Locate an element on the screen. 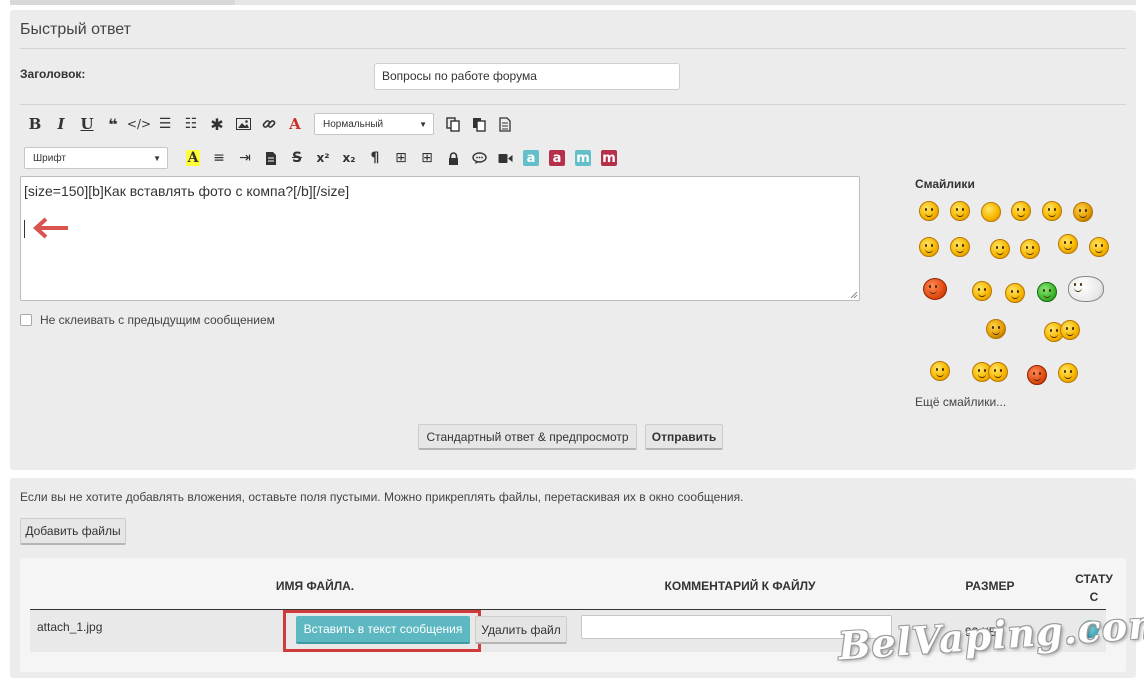 This screenshot has height=690, width=1144. lock-icon is located at coordinates (453, 158).